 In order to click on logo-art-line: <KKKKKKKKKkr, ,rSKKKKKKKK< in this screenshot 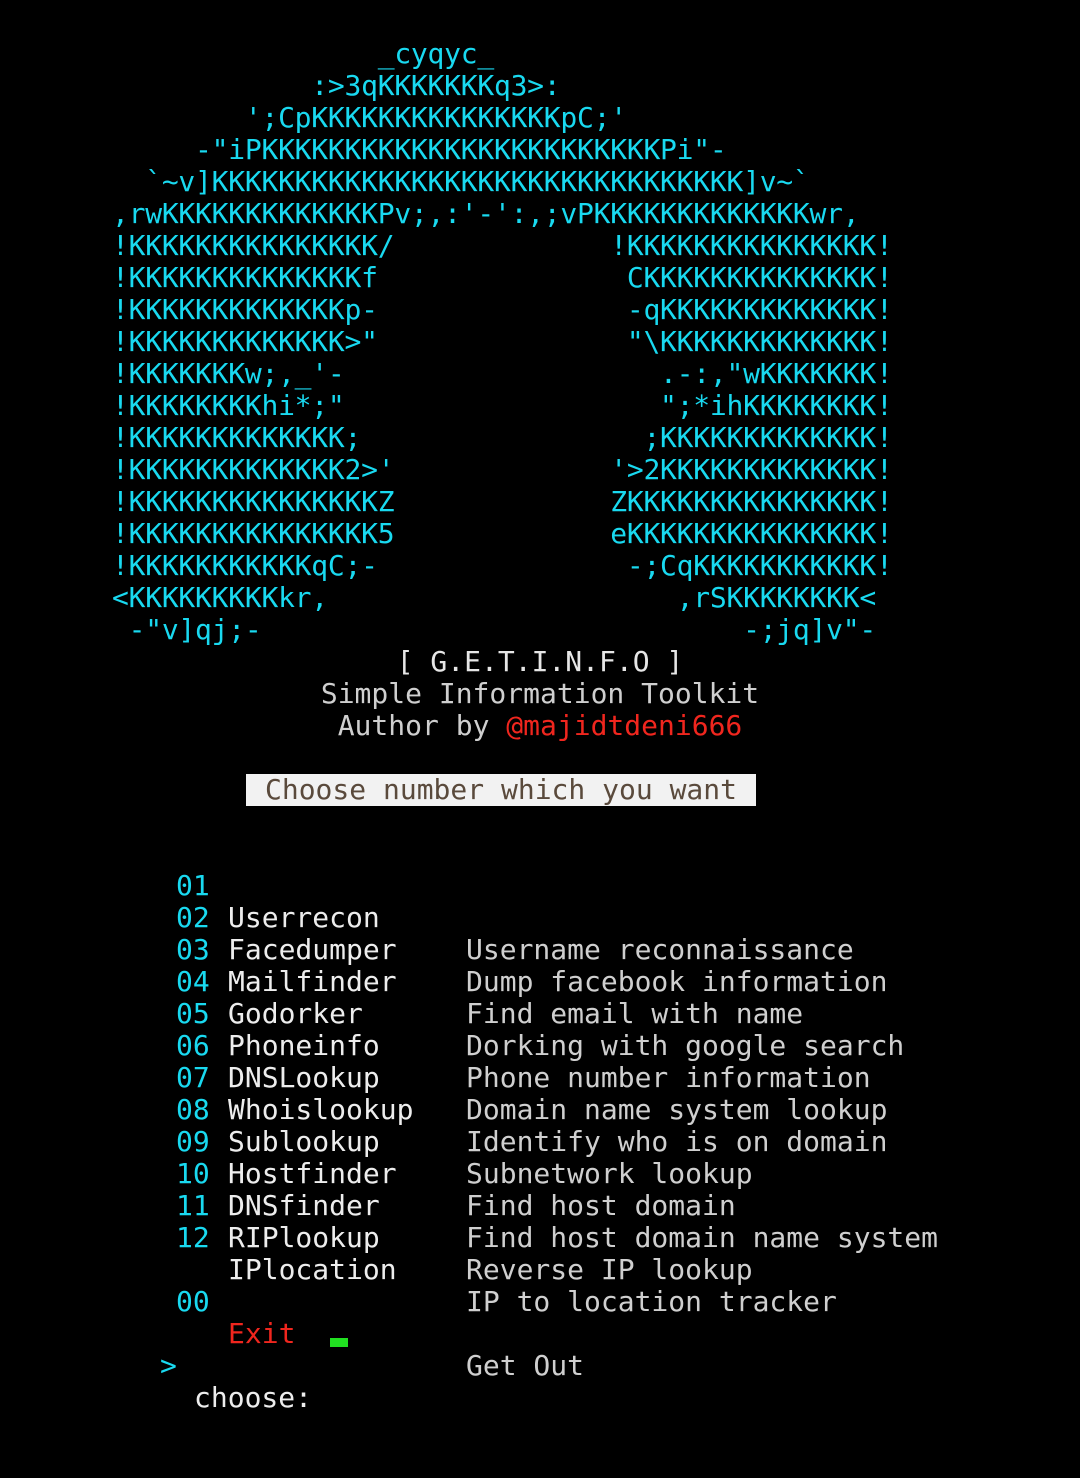, I will do `click(494, 597)`.